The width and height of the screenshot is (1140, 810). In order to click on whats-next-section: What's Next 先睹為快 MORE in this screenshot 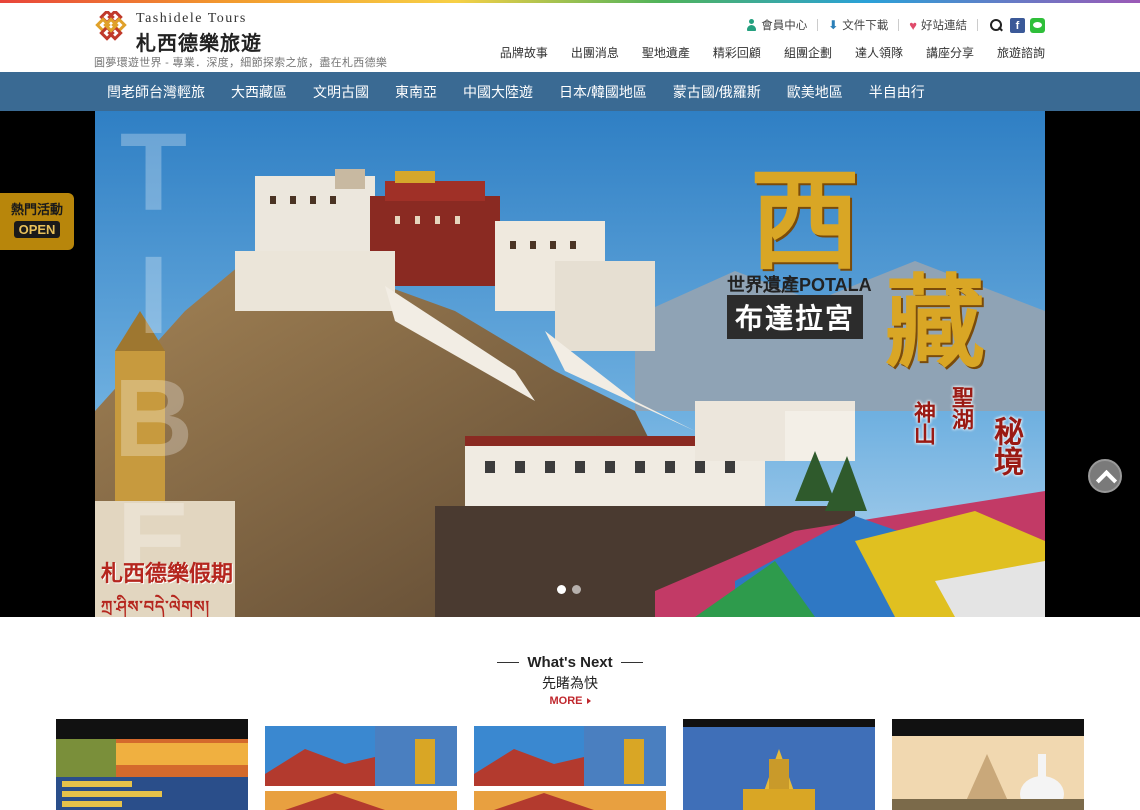, I will do `click(570, 678)`.